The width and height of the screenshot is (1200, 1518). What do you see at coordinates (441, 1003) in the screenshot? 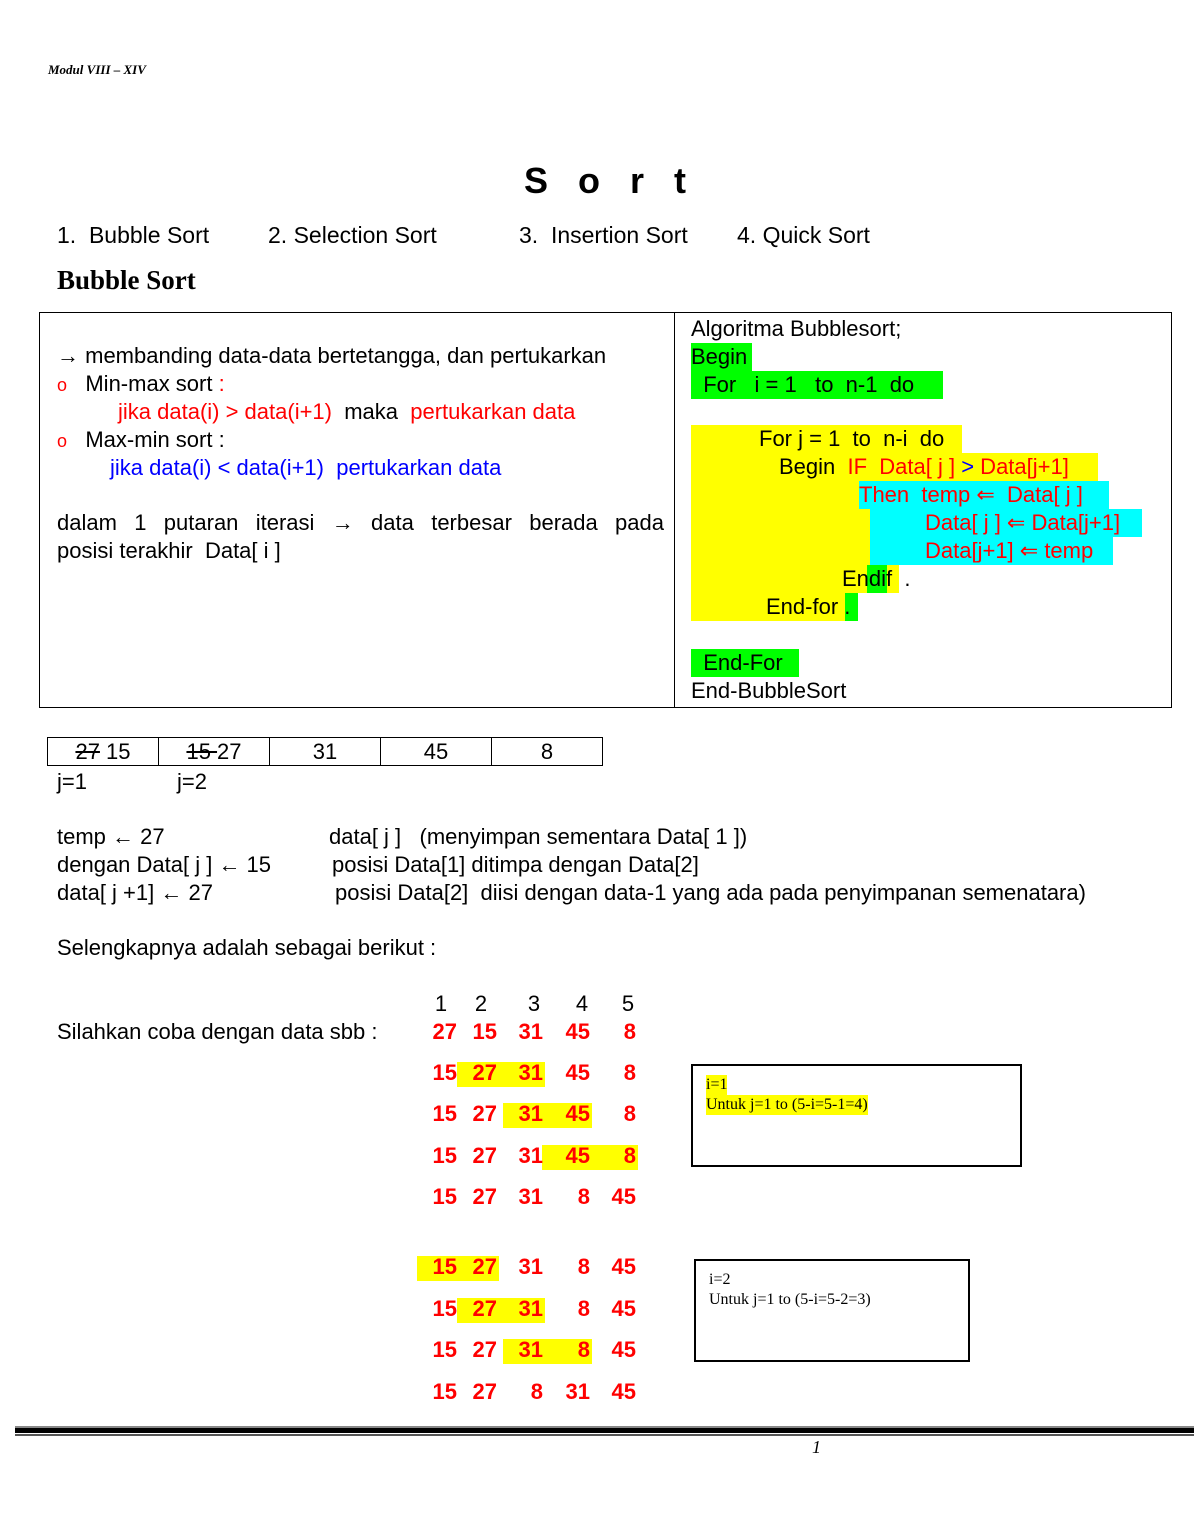
I see `column-header: 1` at bounding box center [441, 1003].